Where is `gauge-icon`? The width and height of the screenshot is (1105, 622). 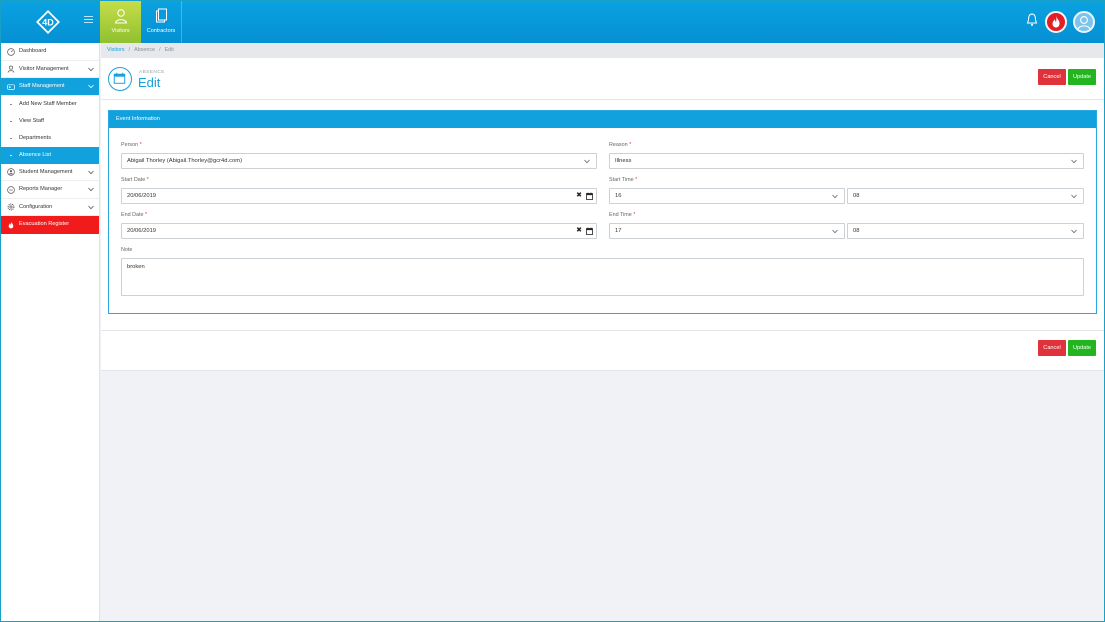
gauge-icon is located at coordinates (11, 51).